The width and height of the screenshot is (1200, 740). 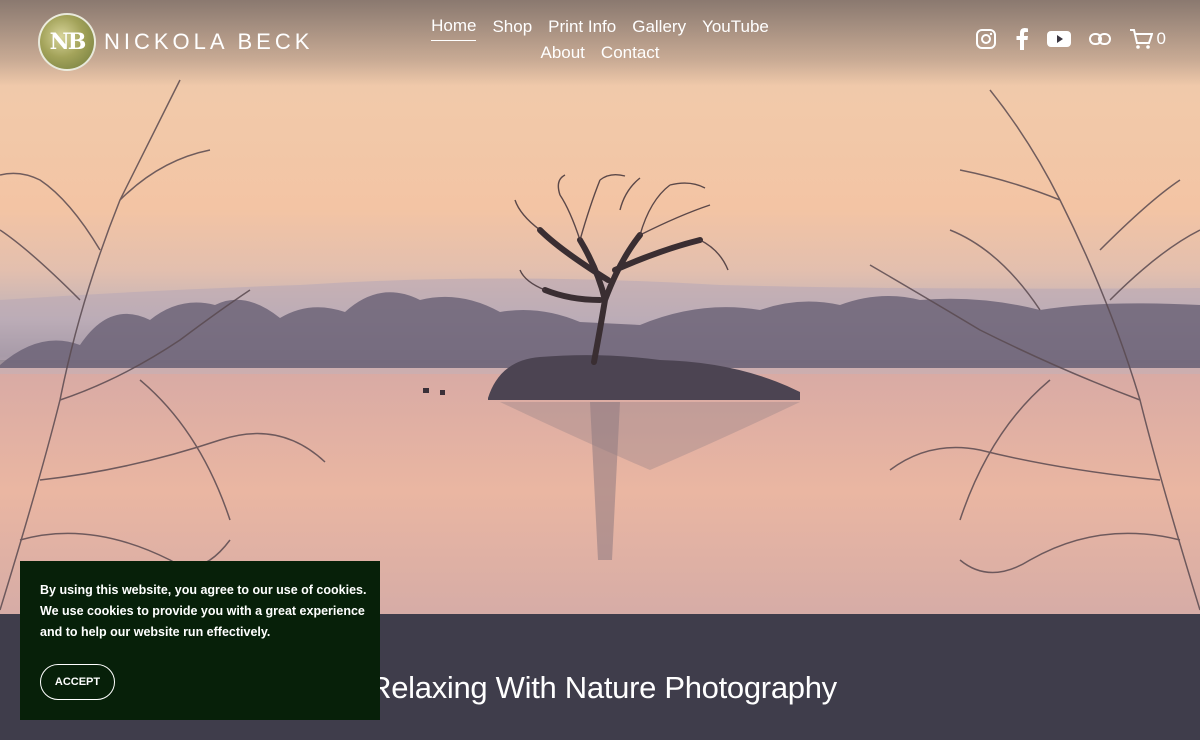 What do you see at coordinates (1099, 39) in the screenshot?
I see `link-icon` at bounding box center [1099, 39].